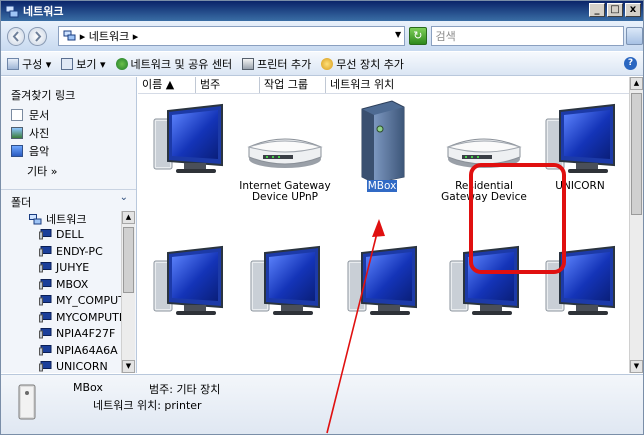 This screenshot has width=644, height=435. I want to click on forward-button, so click(37, 36).